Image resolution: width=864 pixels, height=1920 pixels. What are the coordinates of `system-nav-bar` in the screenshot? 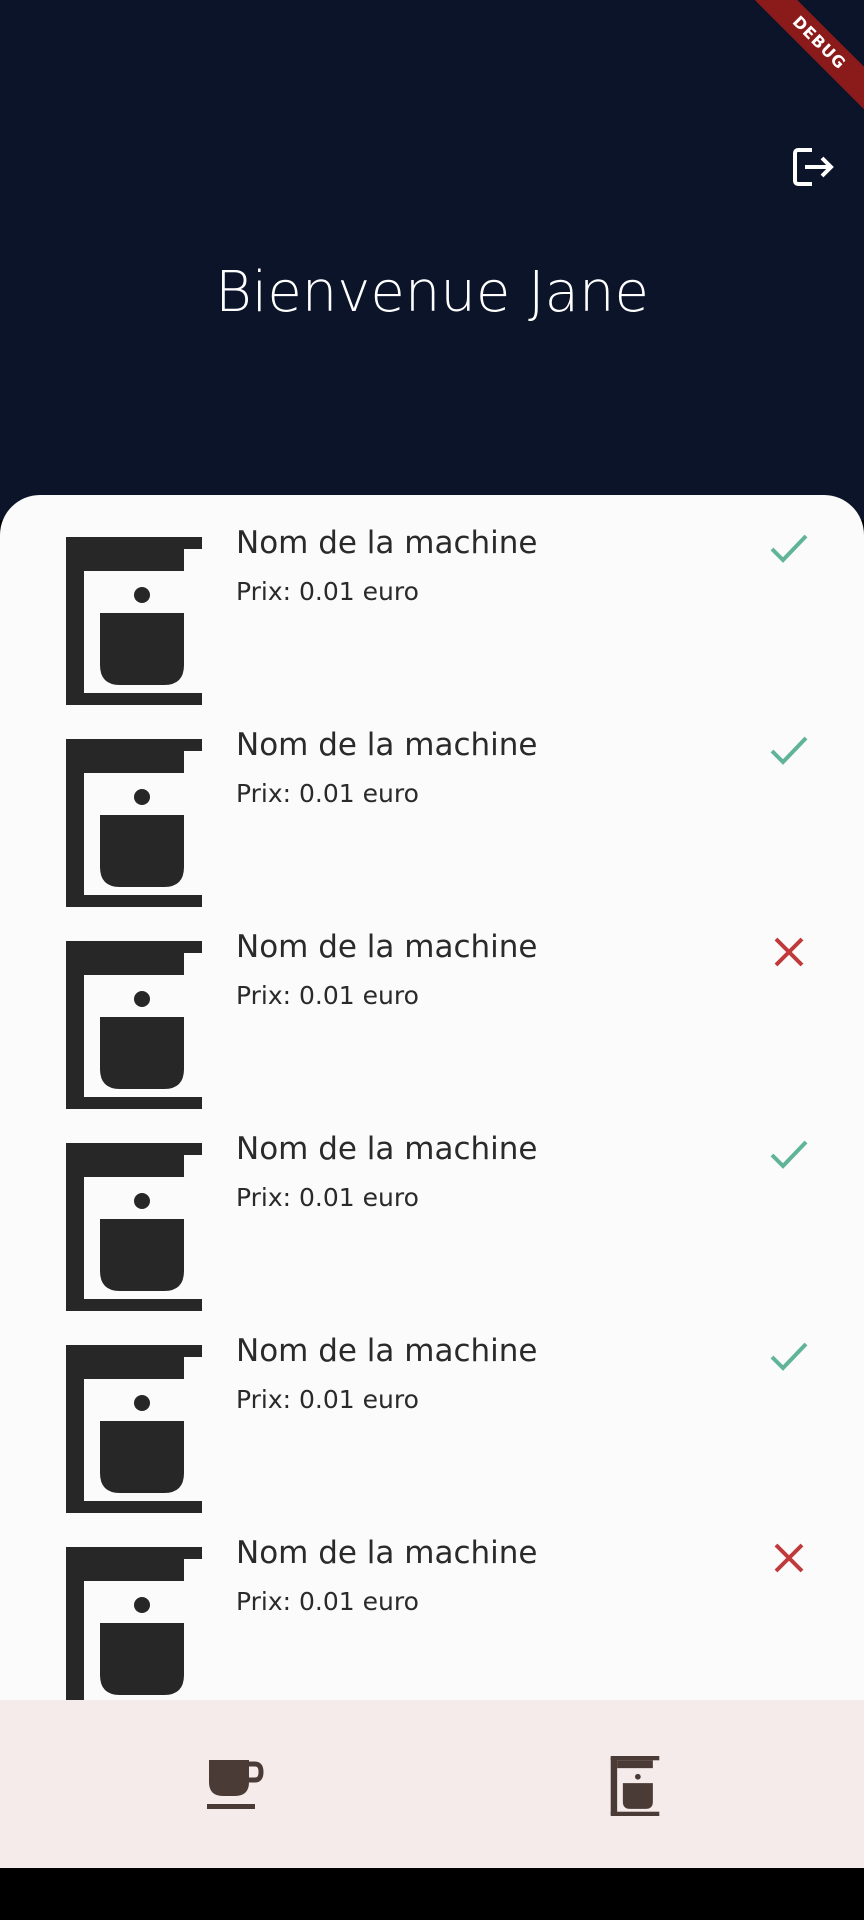 It's located at (432, 1894).